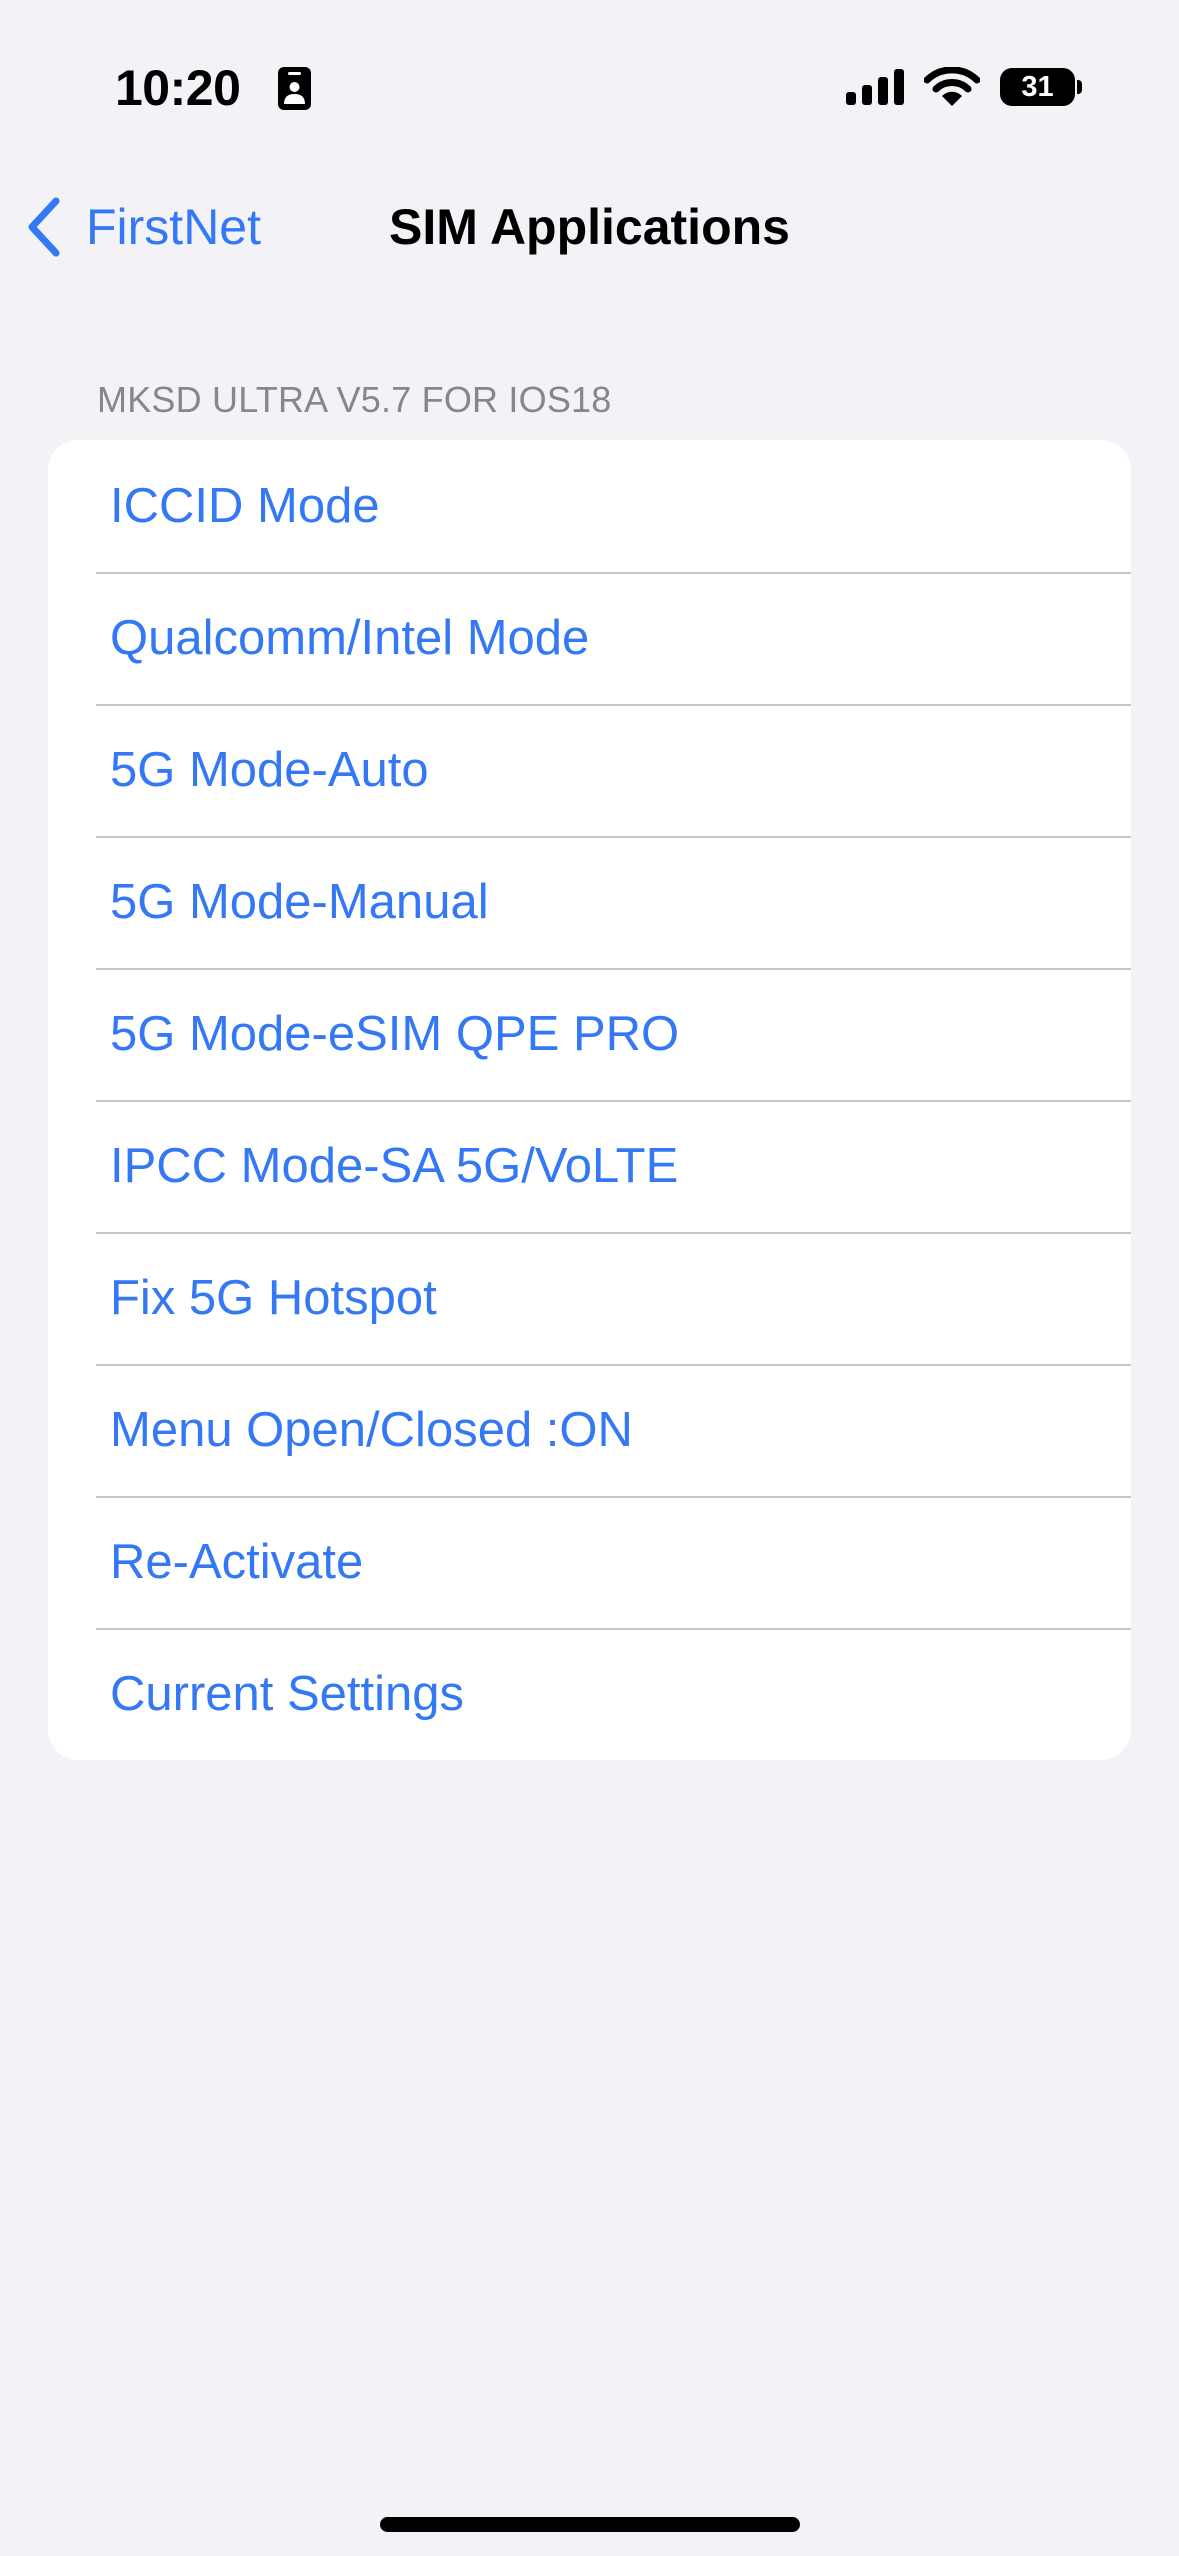 The image size is (1179, 2556). What do you see at coordinates (299, 902) in the screenshot?
I see `list-item-label: 5G Mode-Manual` at bounding box center [299, 902].